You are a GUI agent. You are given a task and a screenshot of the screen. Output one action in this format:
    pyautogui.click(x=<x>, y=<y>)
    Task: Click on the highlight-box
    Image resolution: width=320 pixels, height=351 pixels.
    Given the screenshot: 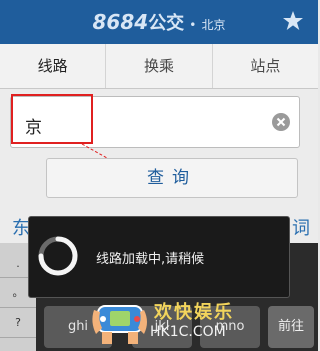 What is the action you would take?
    pyautogui.click(x=52, y=119)
    